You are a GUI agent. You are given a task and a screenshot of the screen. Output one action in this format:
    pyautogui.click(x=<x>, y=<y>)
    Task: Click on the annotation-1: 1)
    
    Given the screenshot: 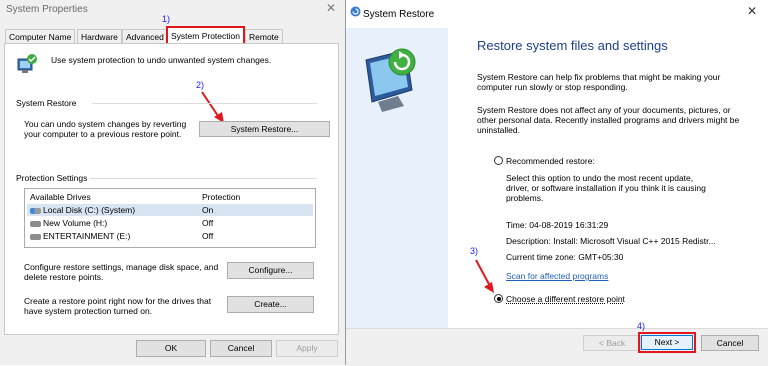 What is the action you would take?
    pyautogui.click(x=166, y=19)
    